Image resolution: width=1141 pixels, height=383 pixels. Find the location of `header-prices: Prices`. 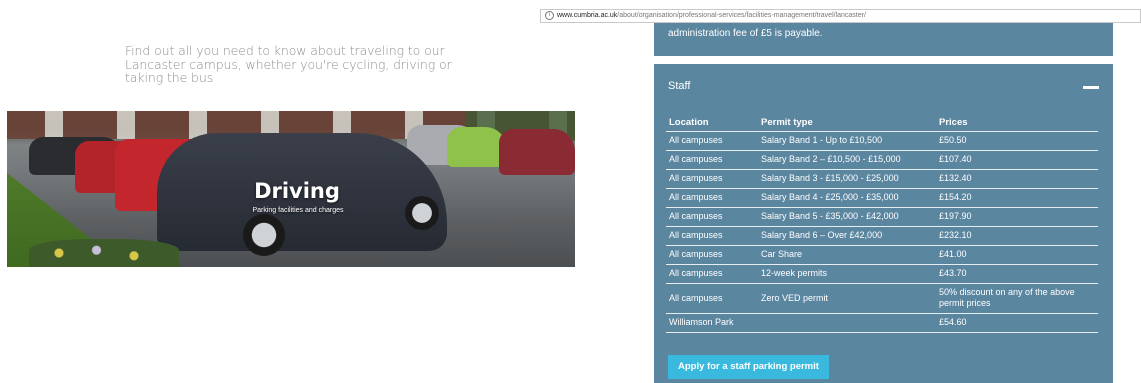

header-prices: Prices is located at coordinates (1017, 122).